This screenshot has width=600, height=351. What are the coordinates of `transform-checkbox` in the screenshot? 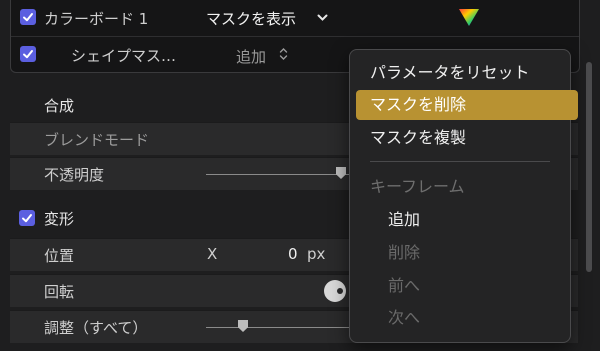 It's located at (27, 218).